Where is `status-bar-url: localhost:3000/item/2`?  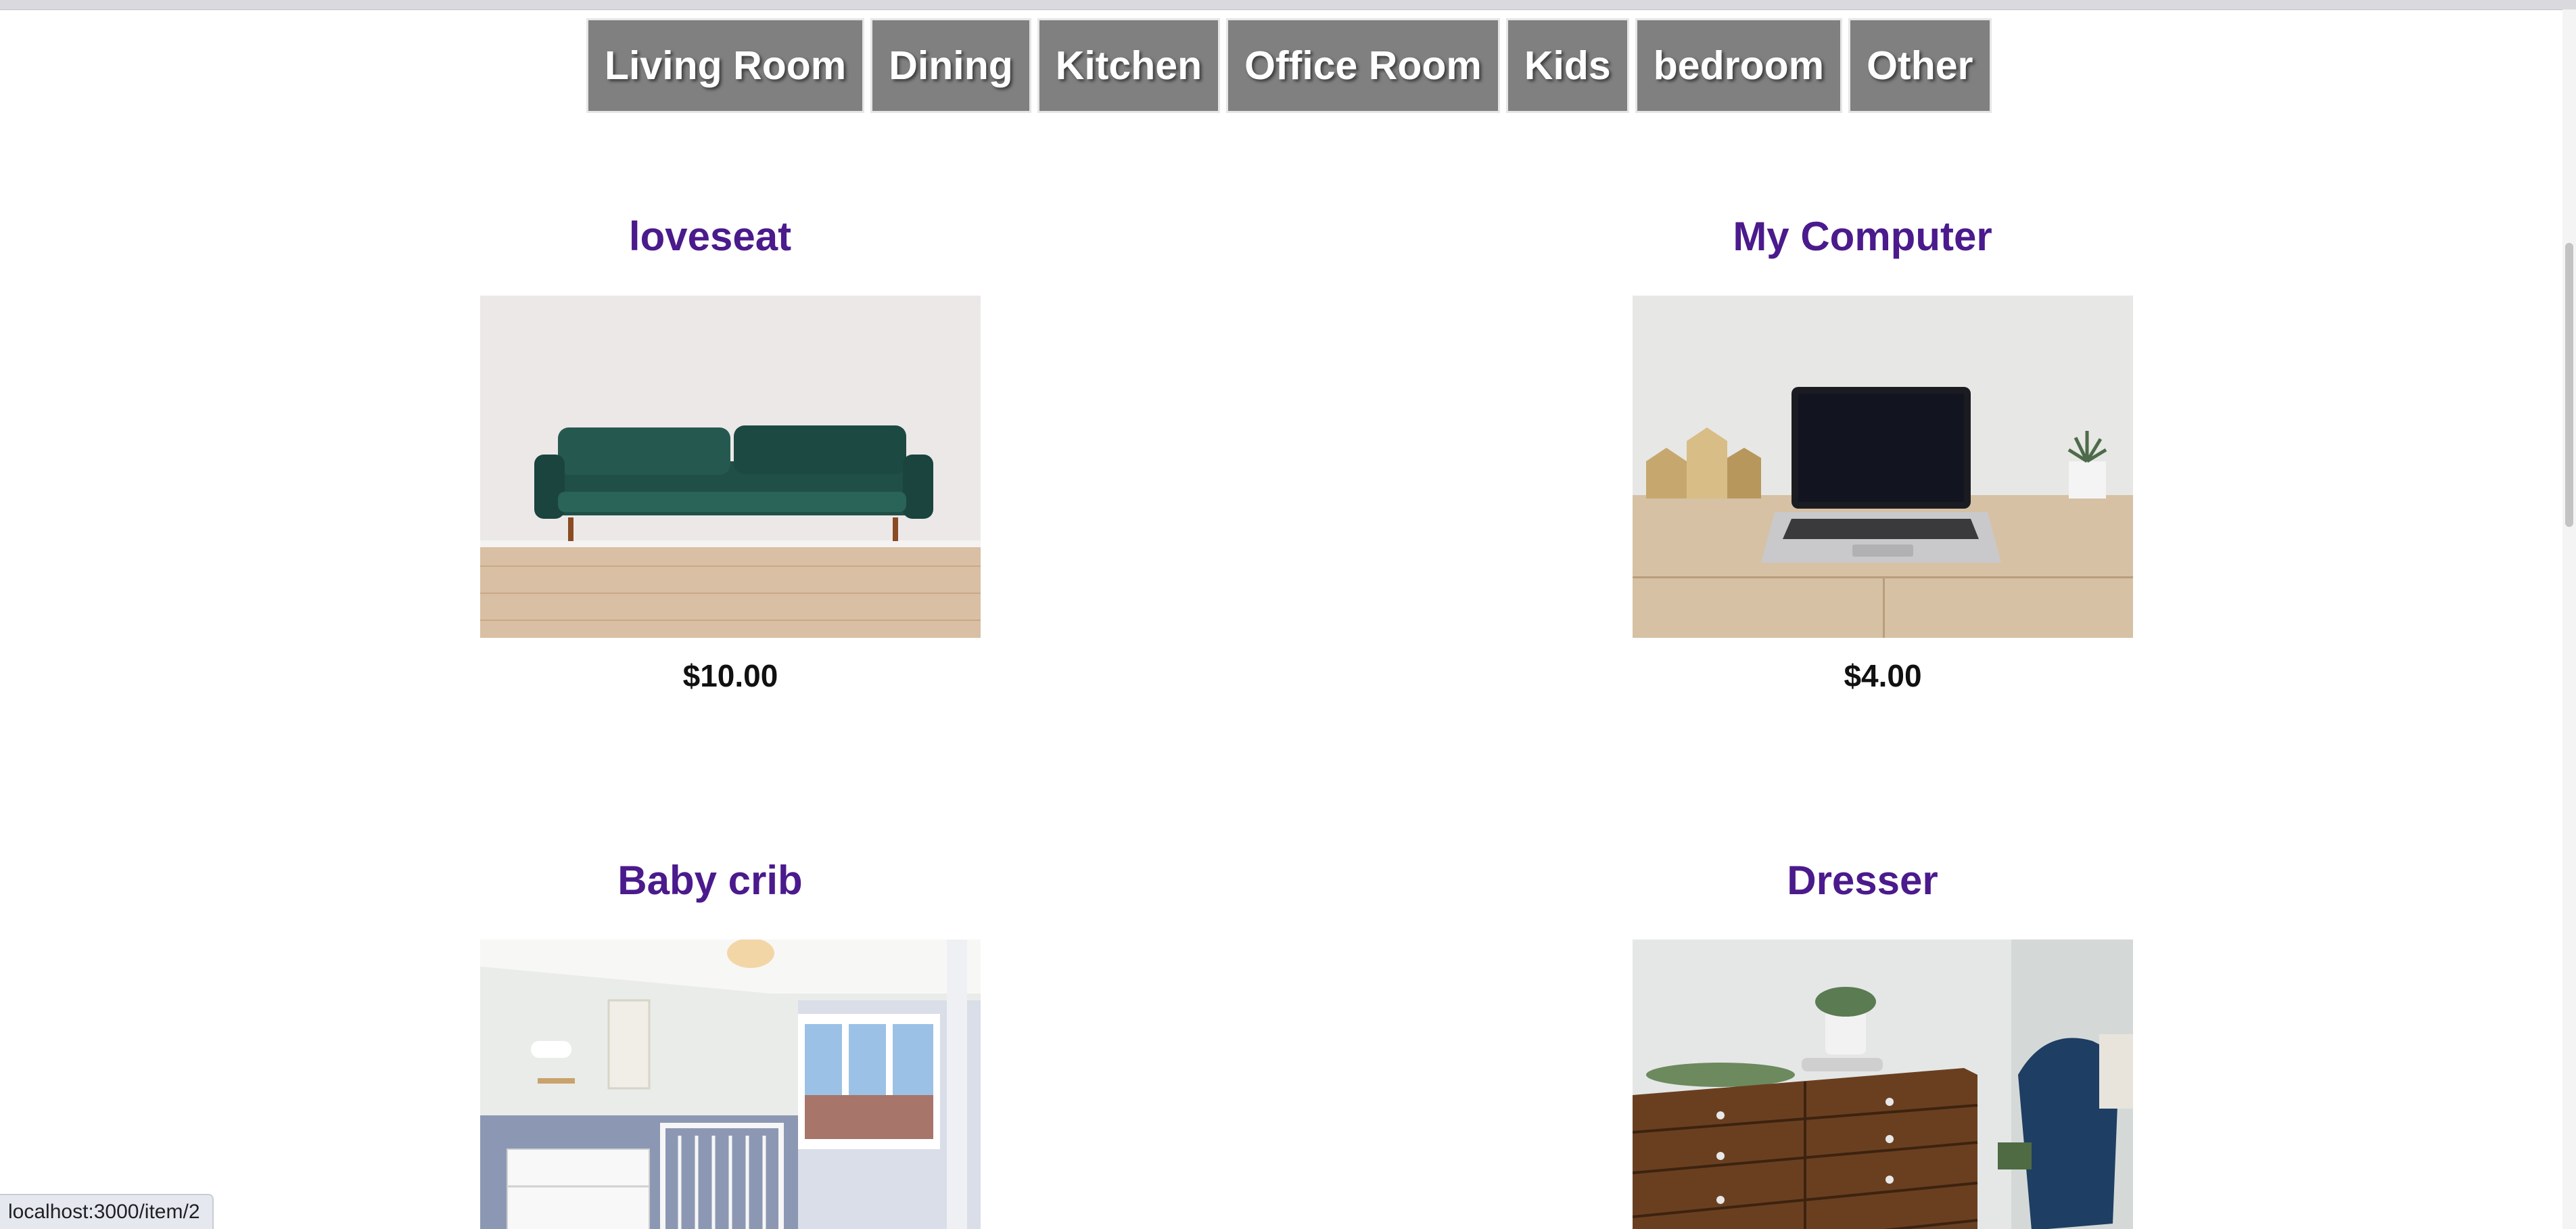 status-bar-url: localhost:3000/item/2 is located at coordinates (107, 1211).